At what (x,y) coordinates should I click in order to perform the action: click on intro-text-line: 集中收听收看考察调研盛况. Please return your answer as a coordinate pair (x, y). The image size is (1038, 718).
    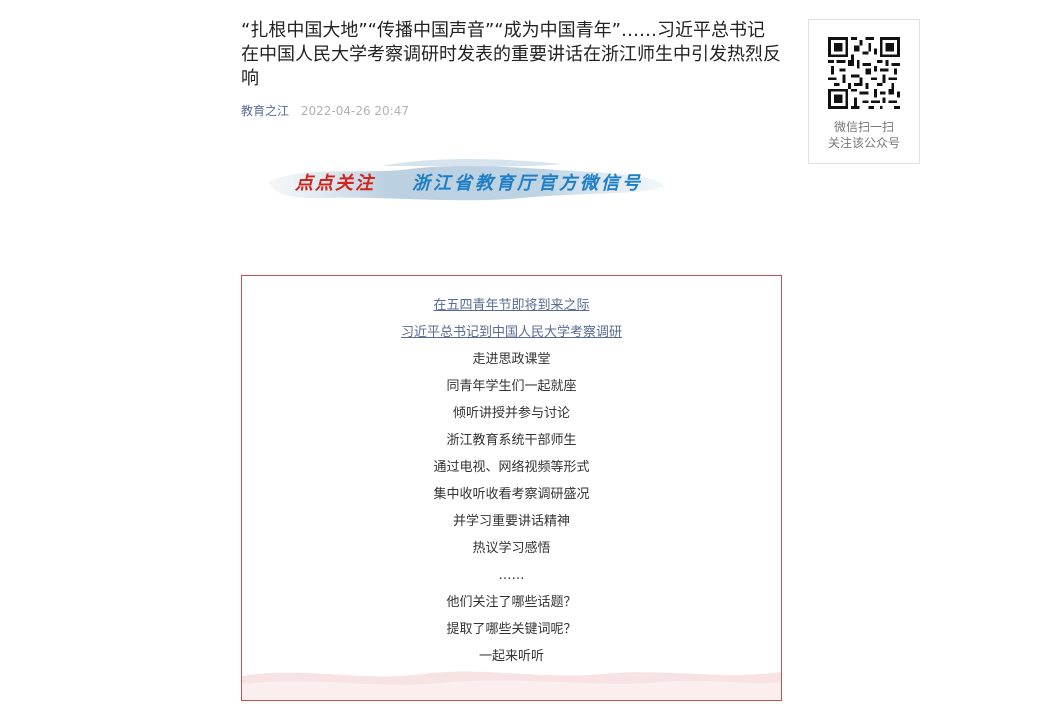
    Looking at the image, I should click on (511, 494).